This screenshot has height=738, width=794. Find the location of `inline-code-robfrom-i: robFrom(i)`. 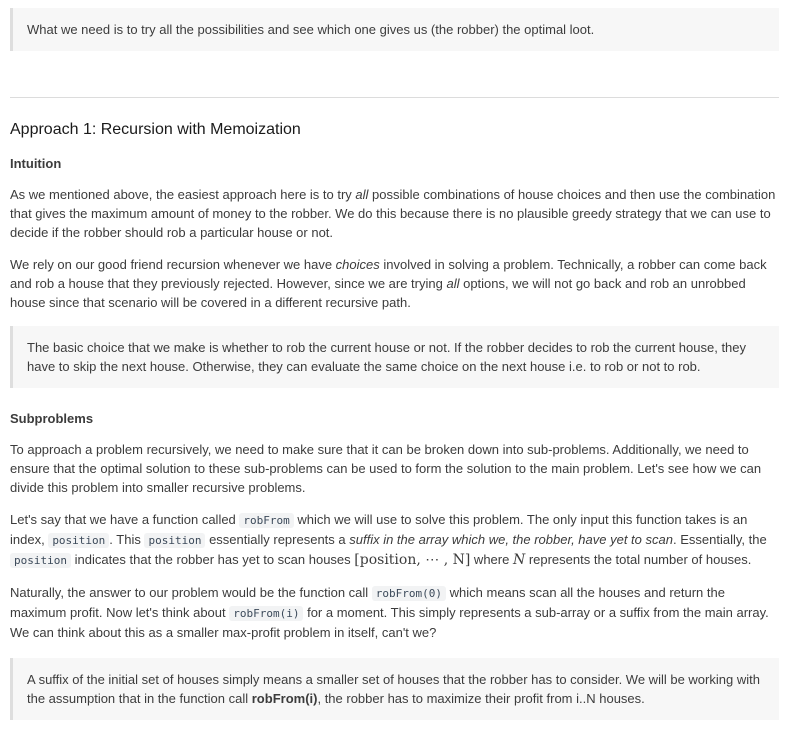

inline-code-robfrom-i: robFrom(i) is located at coordinates (266, 613).